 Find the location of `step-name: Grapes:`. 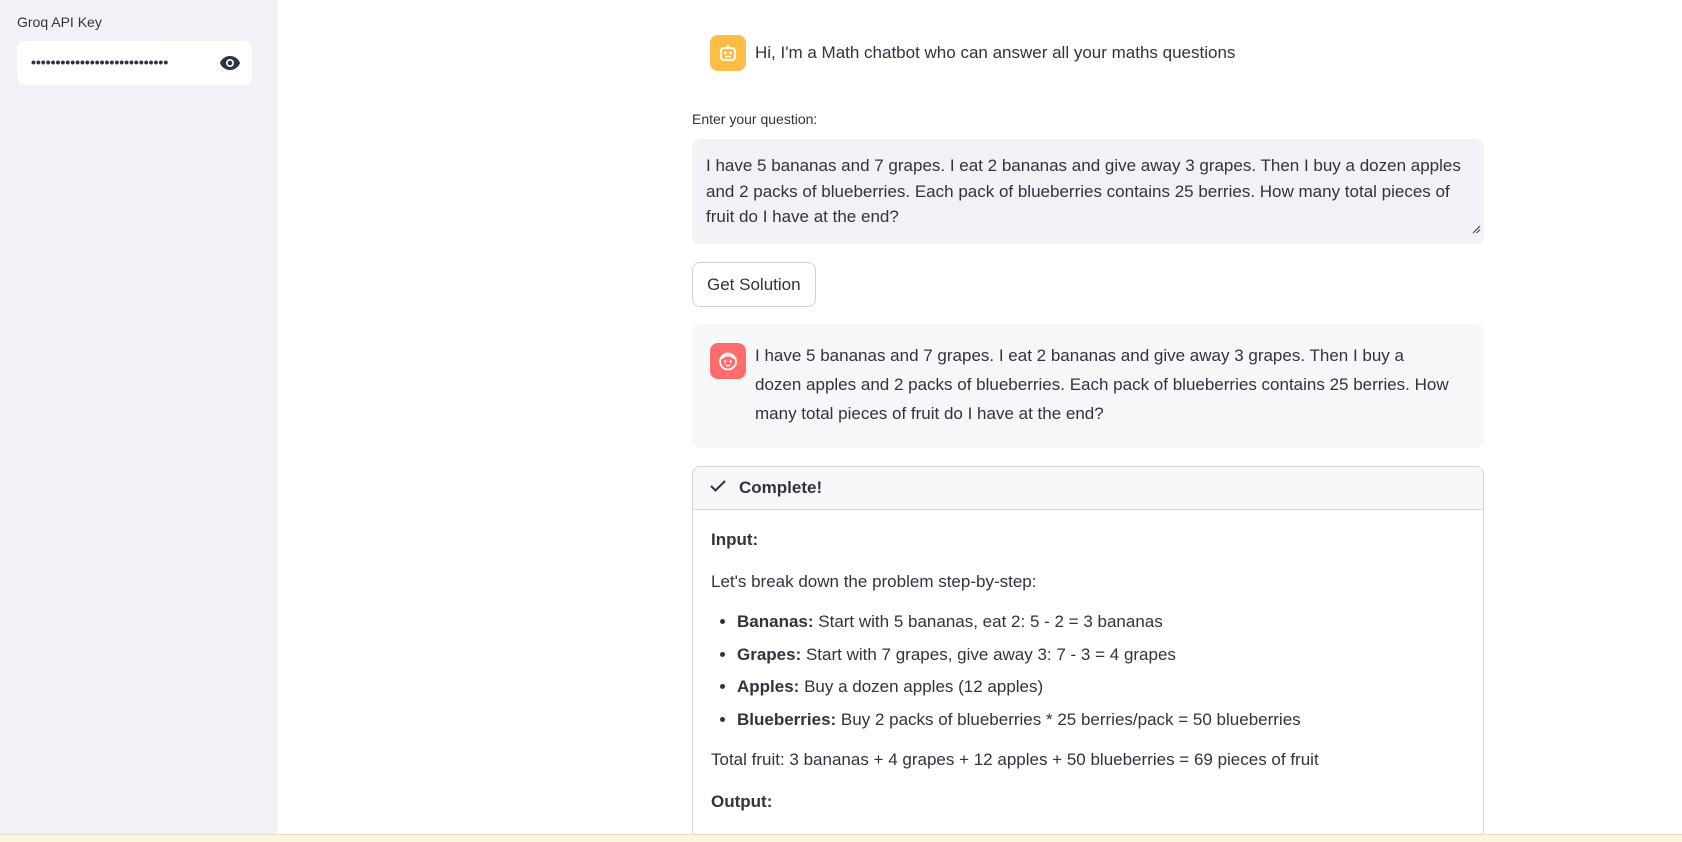

step-name: Grapes: is located at coordinates (769, 654).